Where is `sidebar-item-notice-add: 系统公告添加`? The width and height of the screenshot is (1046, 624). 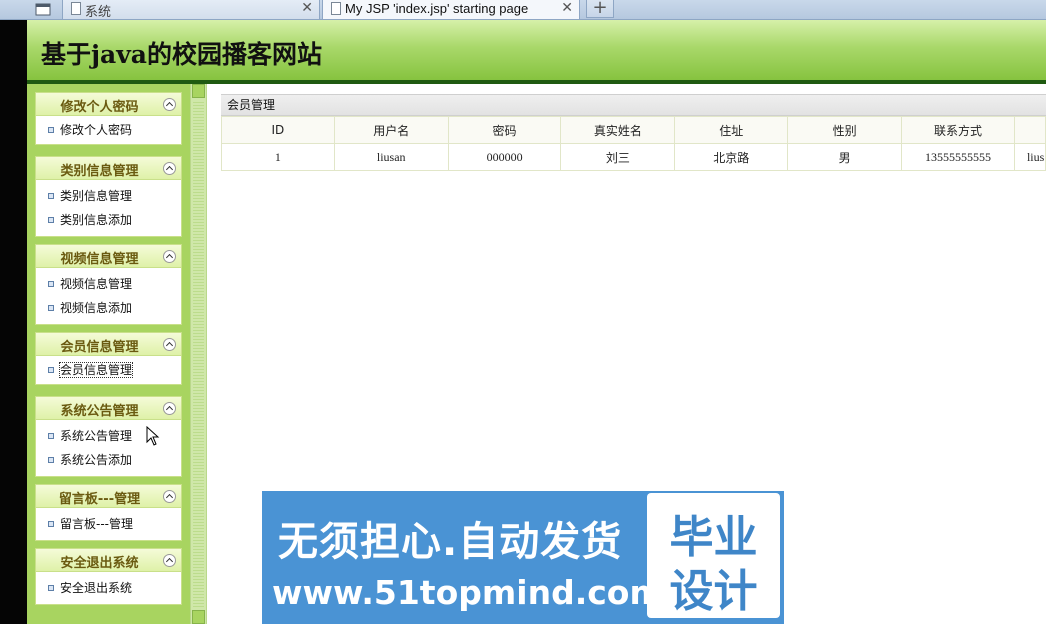
sidebar-item-notice-add: 系统公告添加 is located at coordinates (108, 460).